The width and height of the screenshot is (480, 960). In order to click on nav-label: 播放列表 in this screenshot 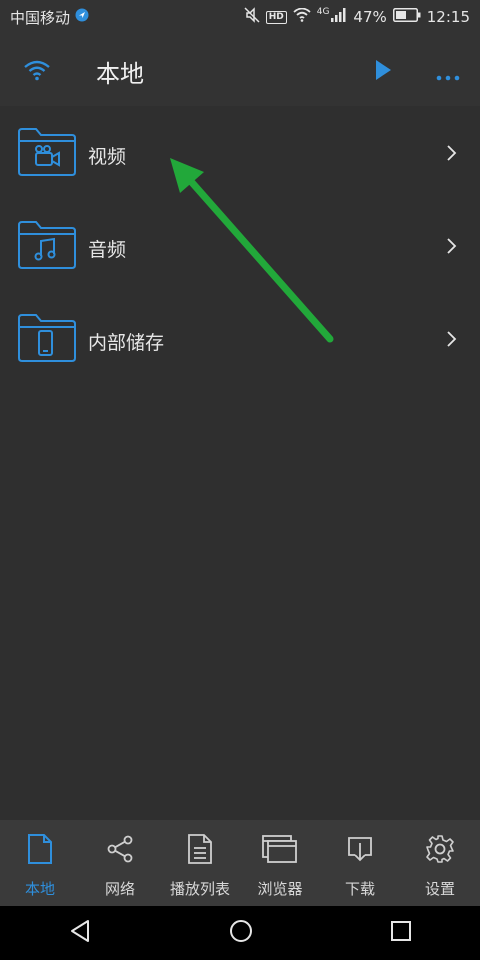, I will do `click(199, 889)`.